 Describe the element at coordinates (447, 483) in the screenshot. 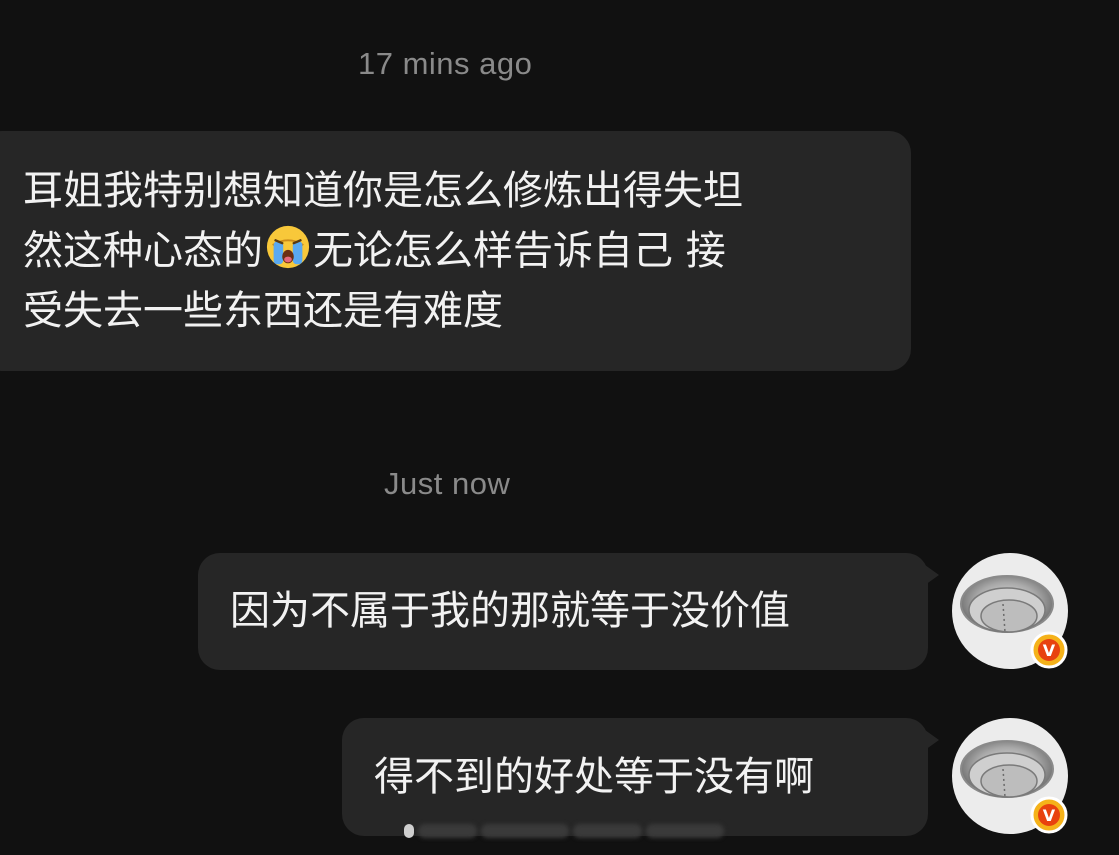

I see `timestamp-just-now: Just now` at that location.